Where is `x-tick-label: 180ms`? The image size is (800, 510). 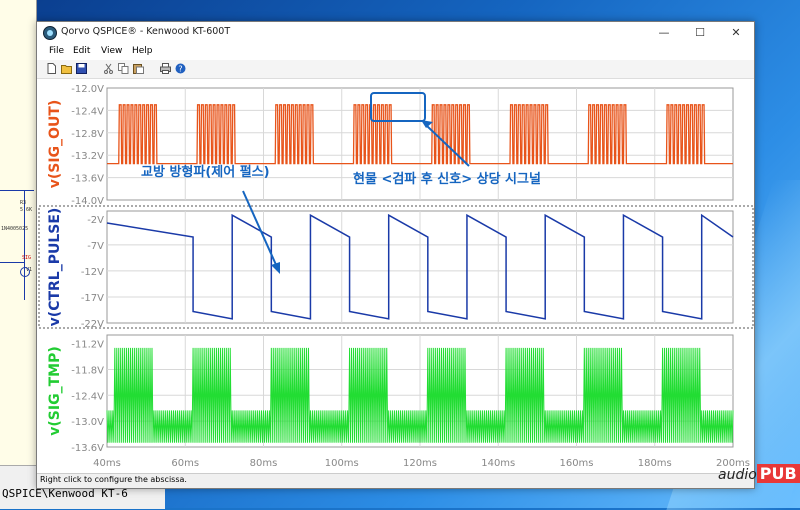
x-tick-label: 180ms is located at coordinates (655, 463).